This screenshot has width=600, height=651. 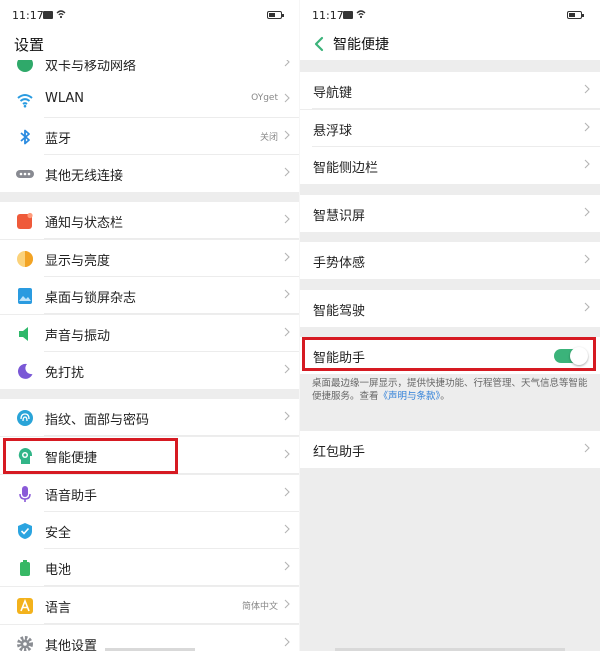 What do you see at coordinates (450, 45) in the screenshot?
I see `title-bar: 智能便捷` at bounding box center [450, 45].